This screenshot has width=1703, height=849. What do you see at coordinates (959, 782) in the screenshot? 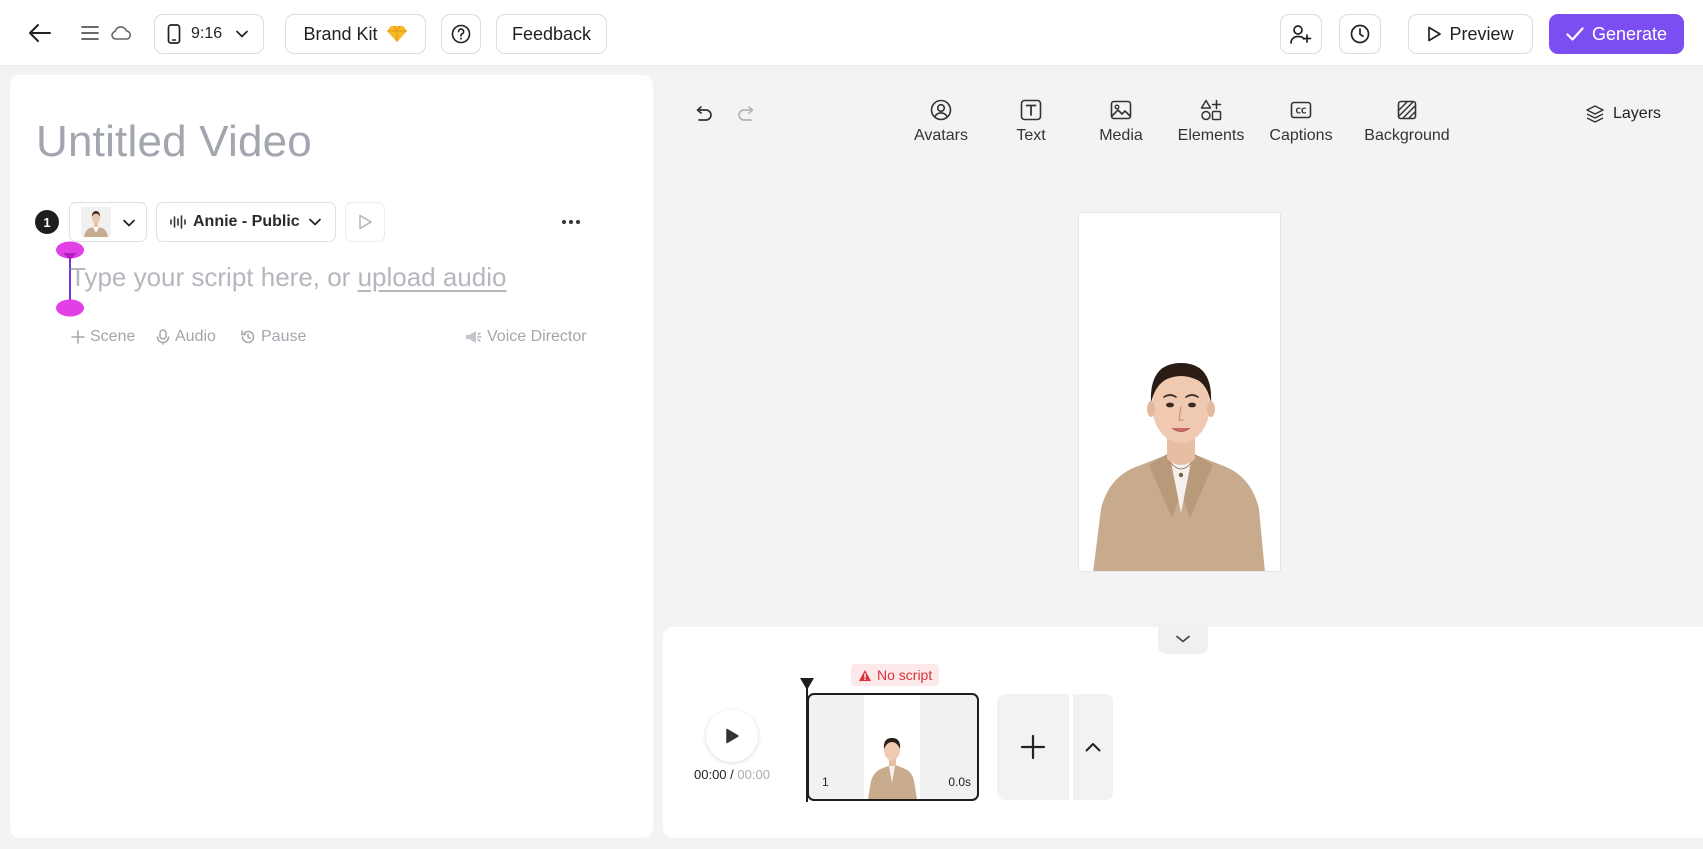
I see `scene-card-duration: 0.0s` at bounding box center [959, 782].